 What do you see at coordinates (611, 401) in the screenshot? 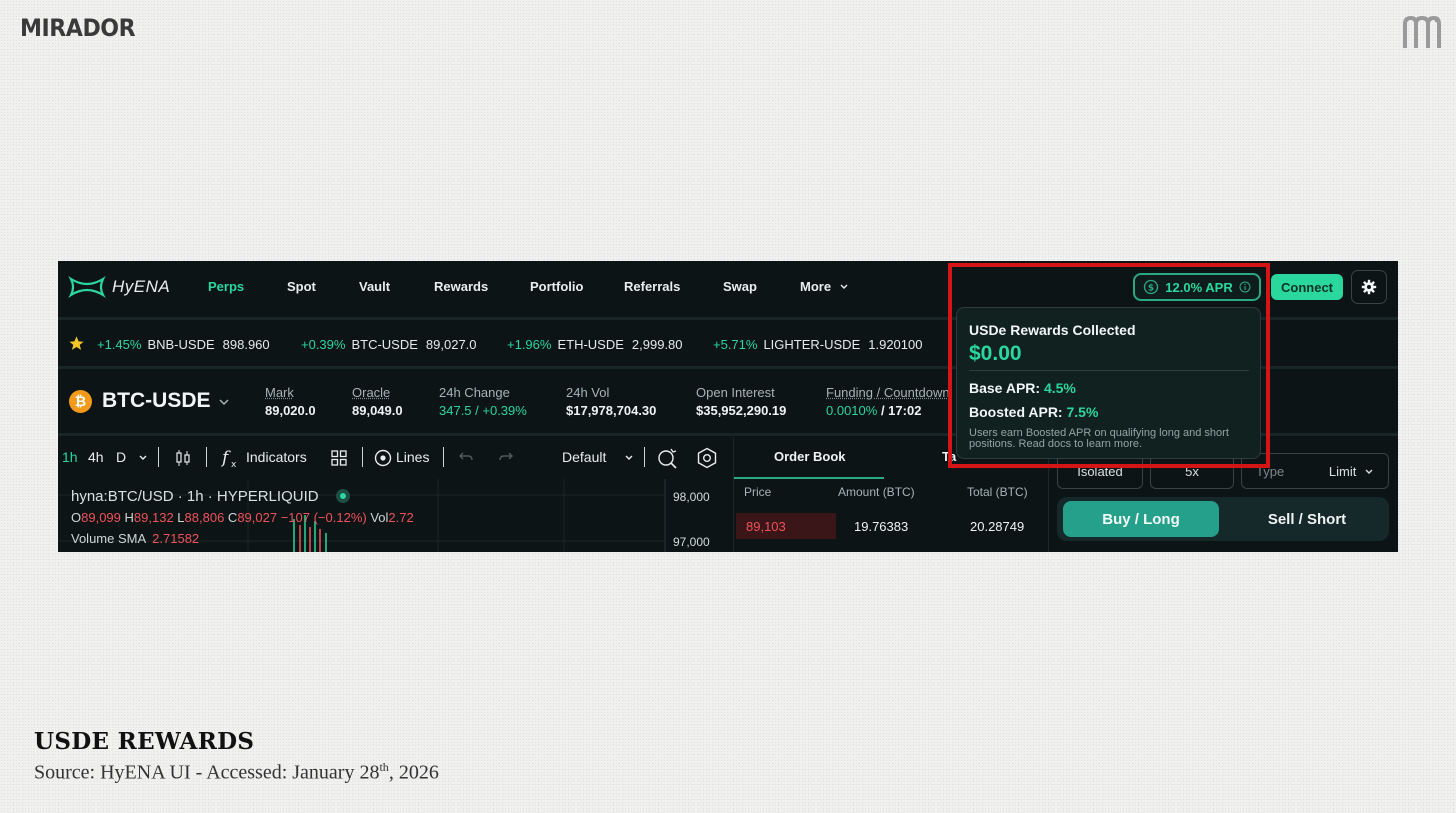
I see `stat-24h-vol: 24h Vol $17,978,704.30` at bounding box center [611, 401].